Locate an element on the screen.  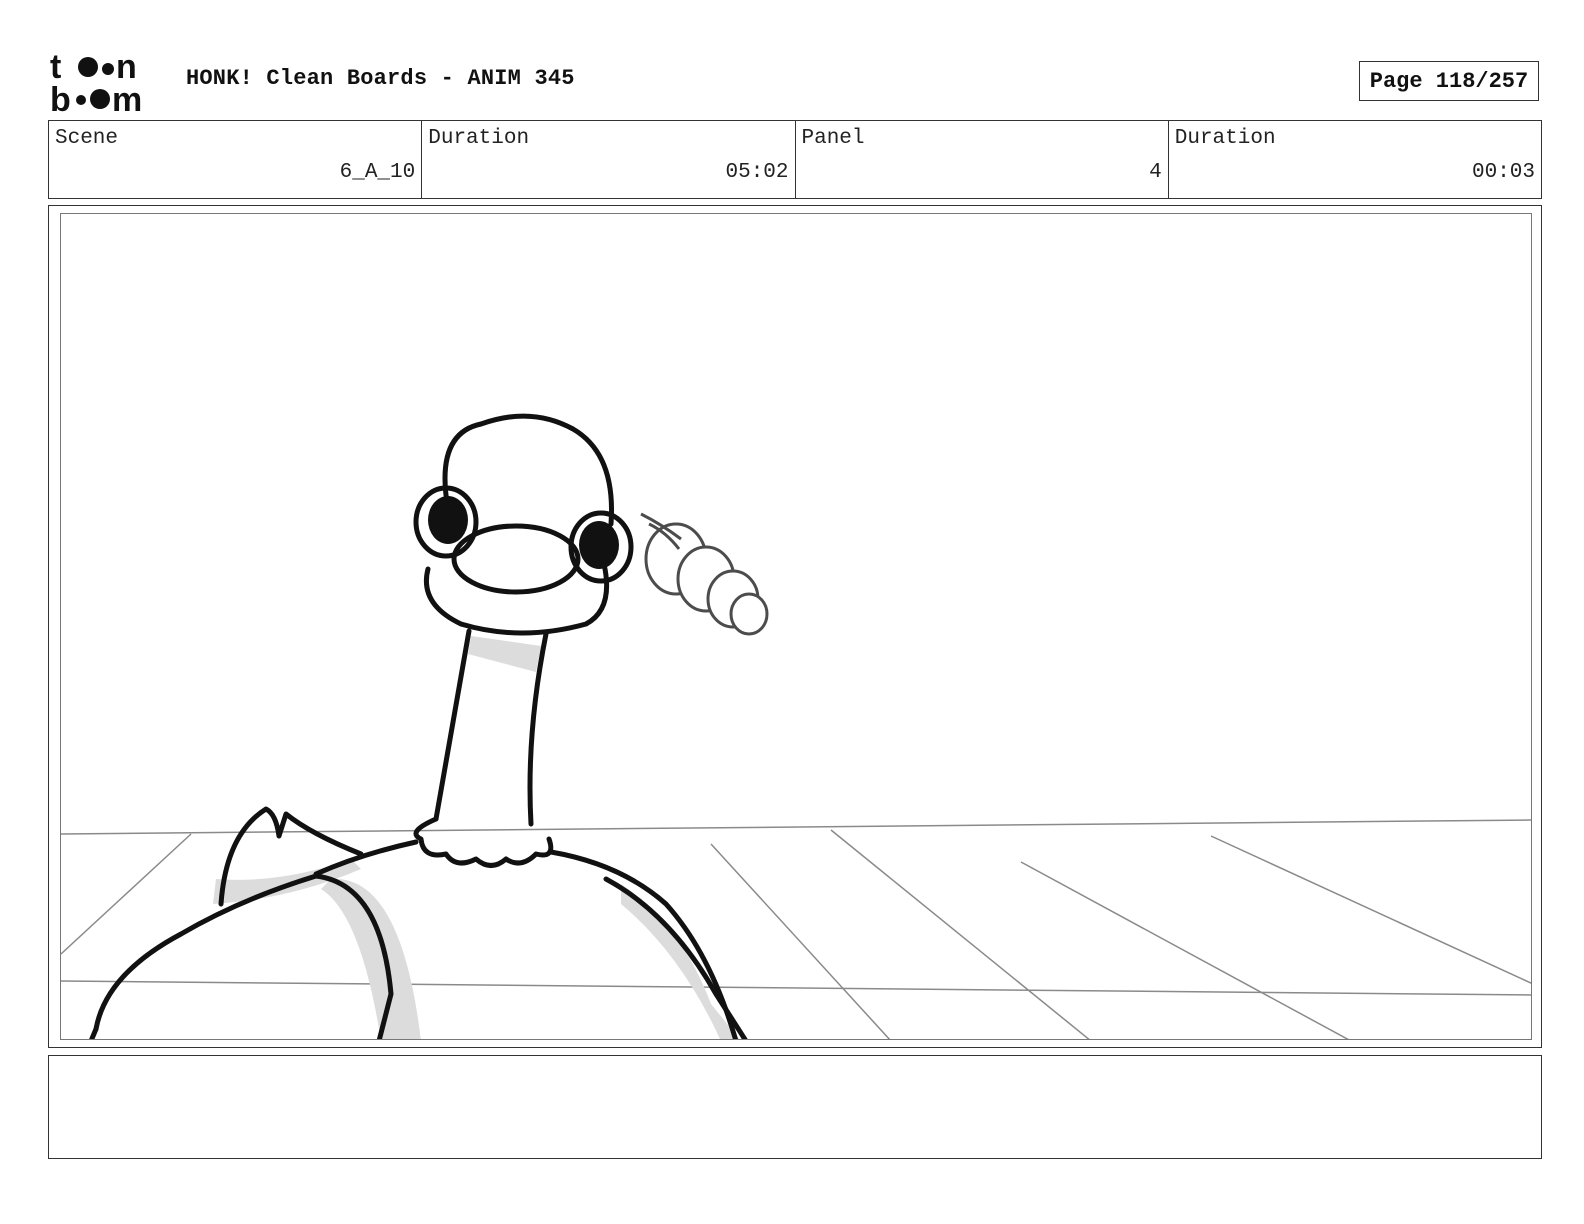
panel-cell: Panel 4 is located at coordinates (982, 159).